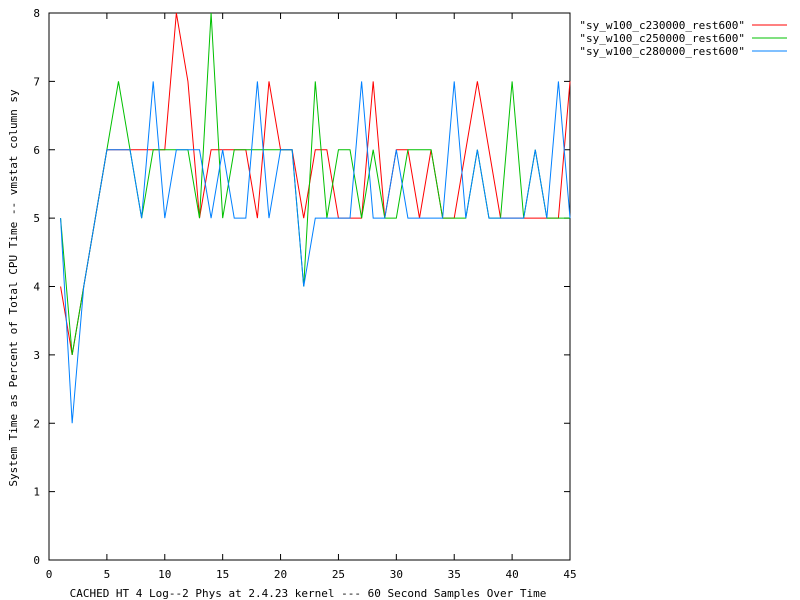  Describe the element at coordinates (396, 574) in the screenshot. I see `x-tick-label: 30` at that location.